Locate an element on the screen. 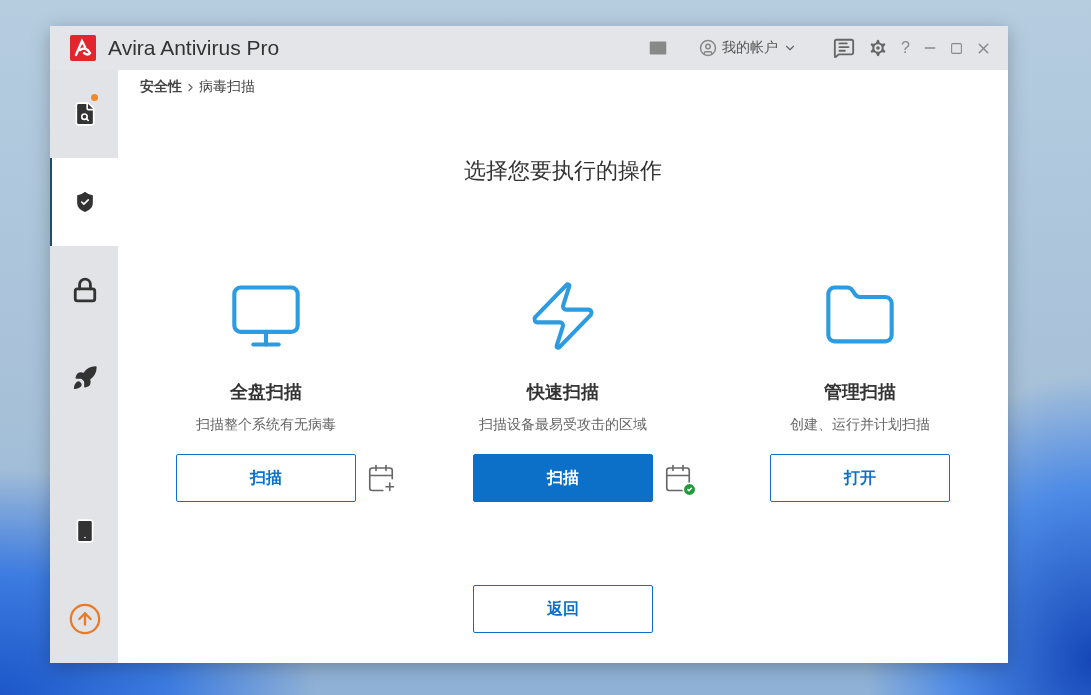  help-button: ? is located at coordinates (905, 48).